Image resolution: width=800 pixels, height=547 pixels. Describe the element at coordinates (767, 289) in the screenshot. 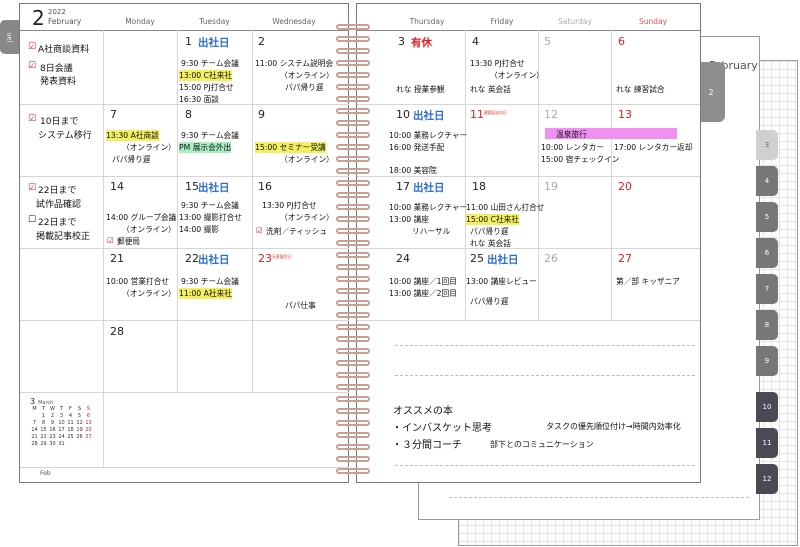

I see `month-tab-7: 7` at that location.